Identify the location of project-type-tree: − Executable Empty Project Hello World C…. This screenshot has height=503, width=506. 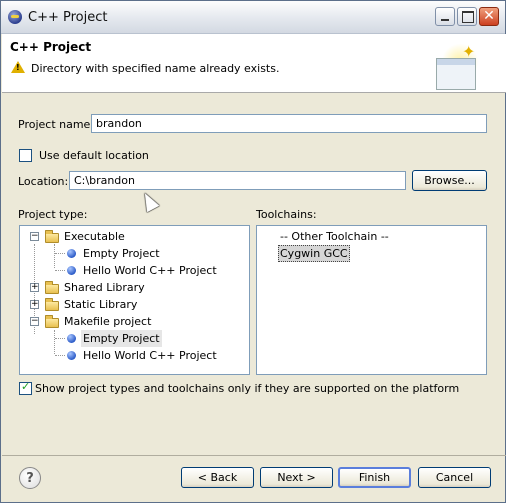
(134, 300).